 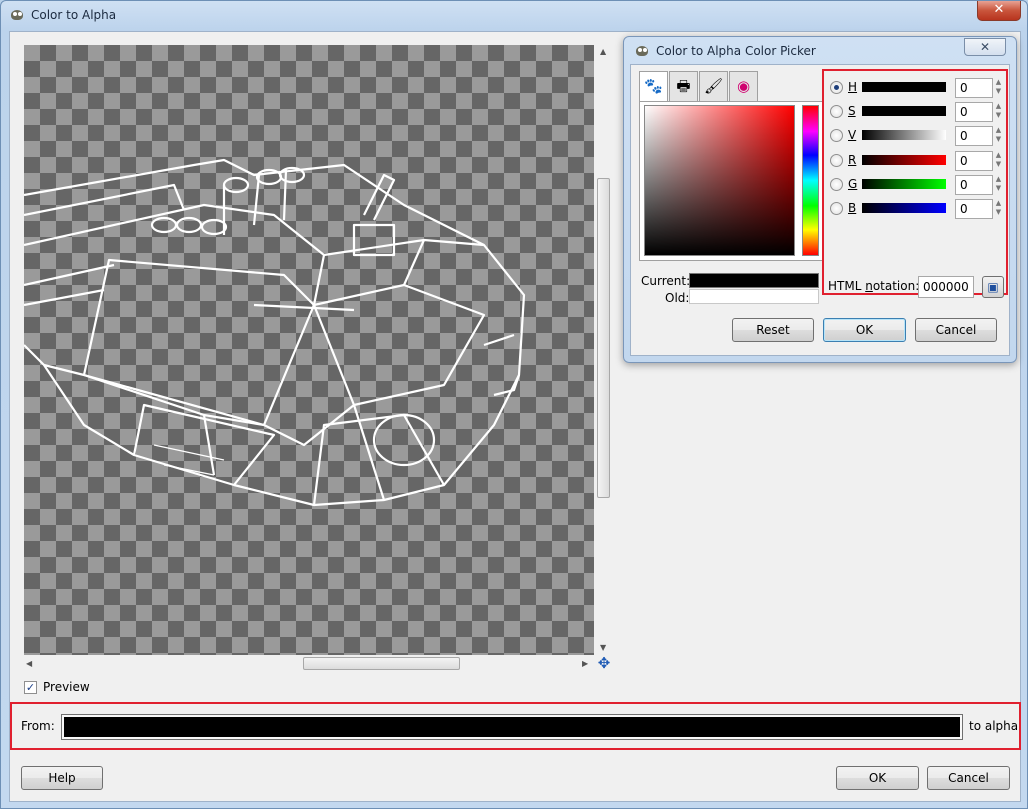 What do you see at coordinates (603, 51) in the screenshot?
I see `scroll-up-arrow-icon: ▲` at bounding box center [603, 51].